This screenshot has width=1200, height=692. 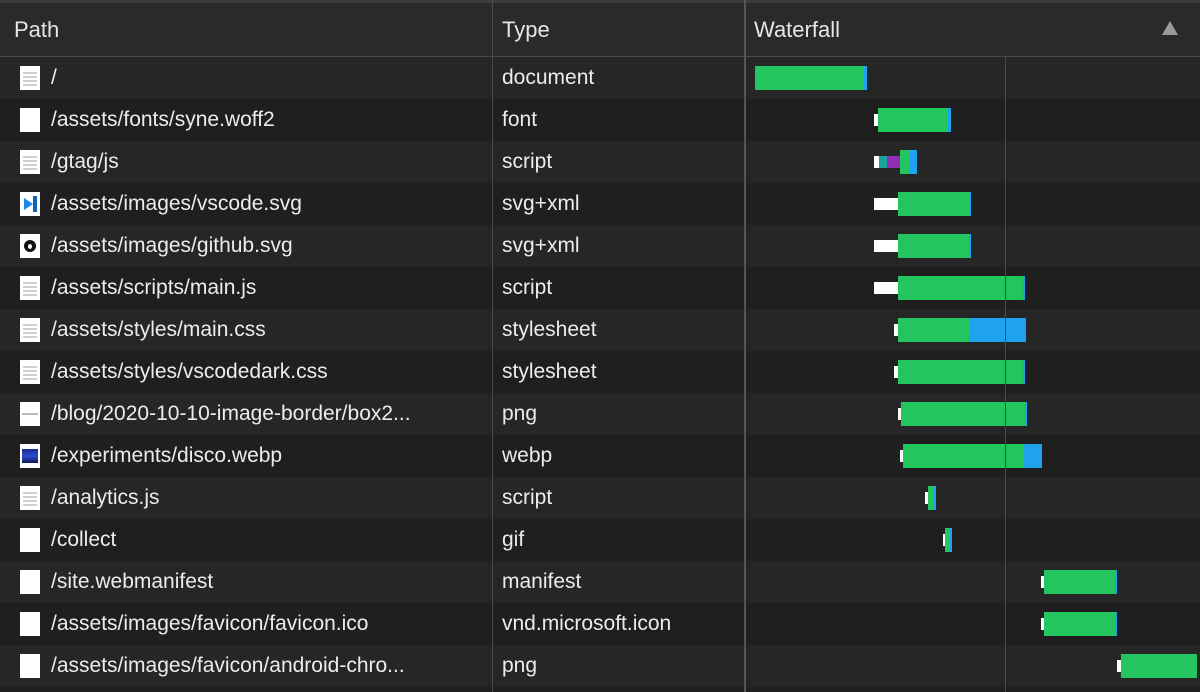 I want to click on table-row: /assets/styles/vscodedark.css stylesheet, so click(x=600, y=372).